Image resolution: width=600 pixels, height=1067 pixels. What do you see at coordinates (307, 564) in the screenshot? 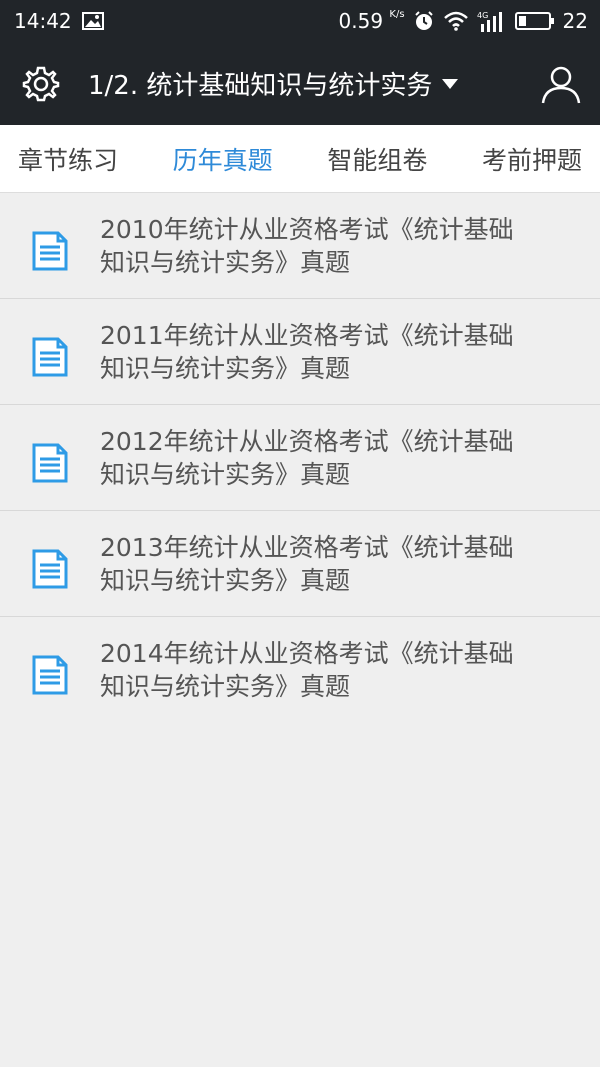
I see `item-title: 2013年统计从业资格考试《统计基础 知识与统计实务》真题` at bounding box center [307, 564].